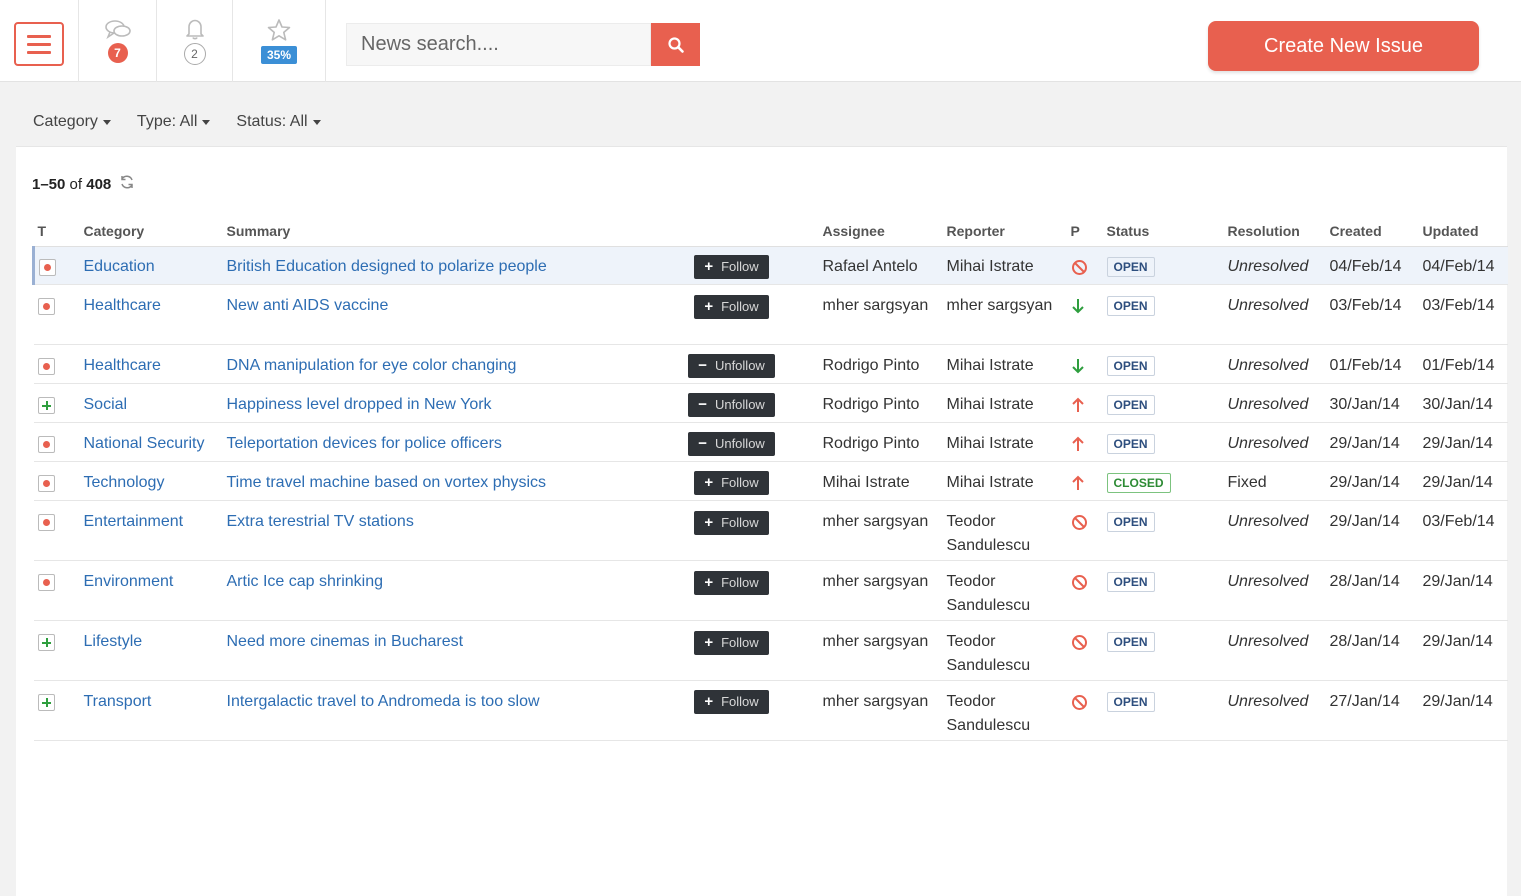 This screenshot has height=896, width=1521. Describe the element at coordinates (1372, 265) in the screenshot. I see `created-cell: 04/Feb/14` at that location.